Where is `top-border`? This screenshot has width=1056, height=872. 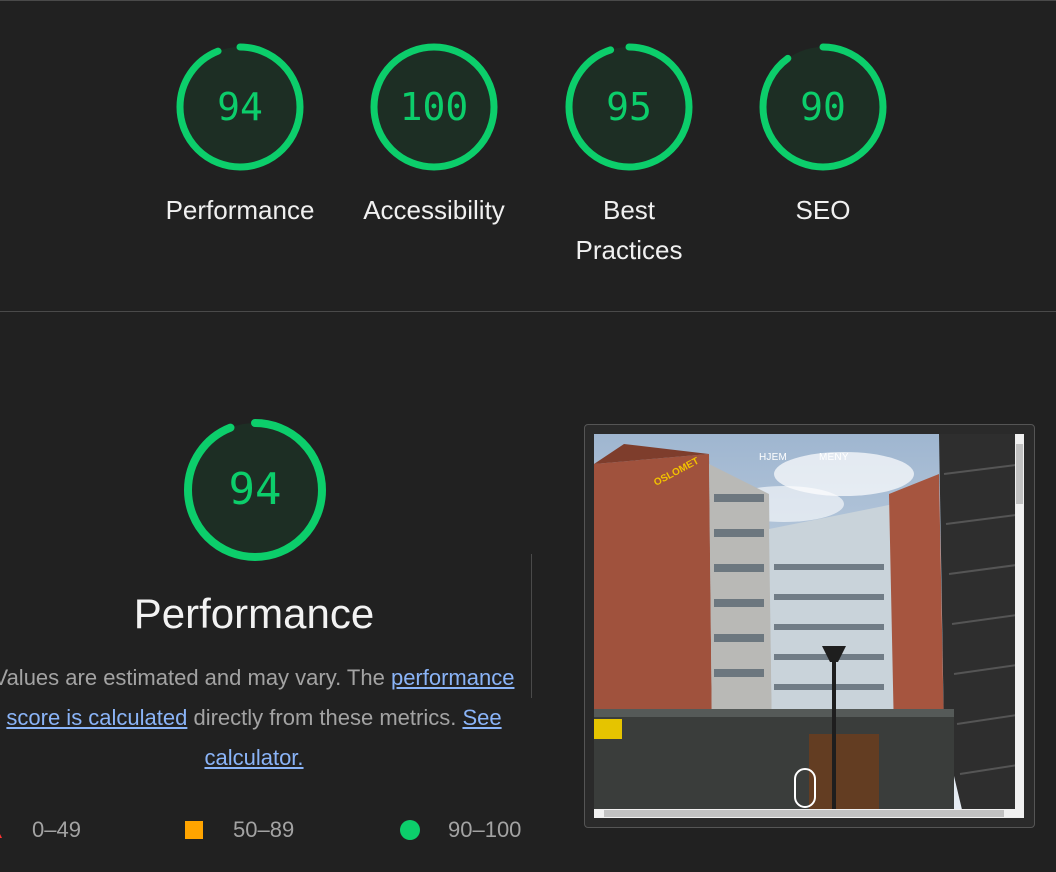
top-border is located at coordinates (528, 0).